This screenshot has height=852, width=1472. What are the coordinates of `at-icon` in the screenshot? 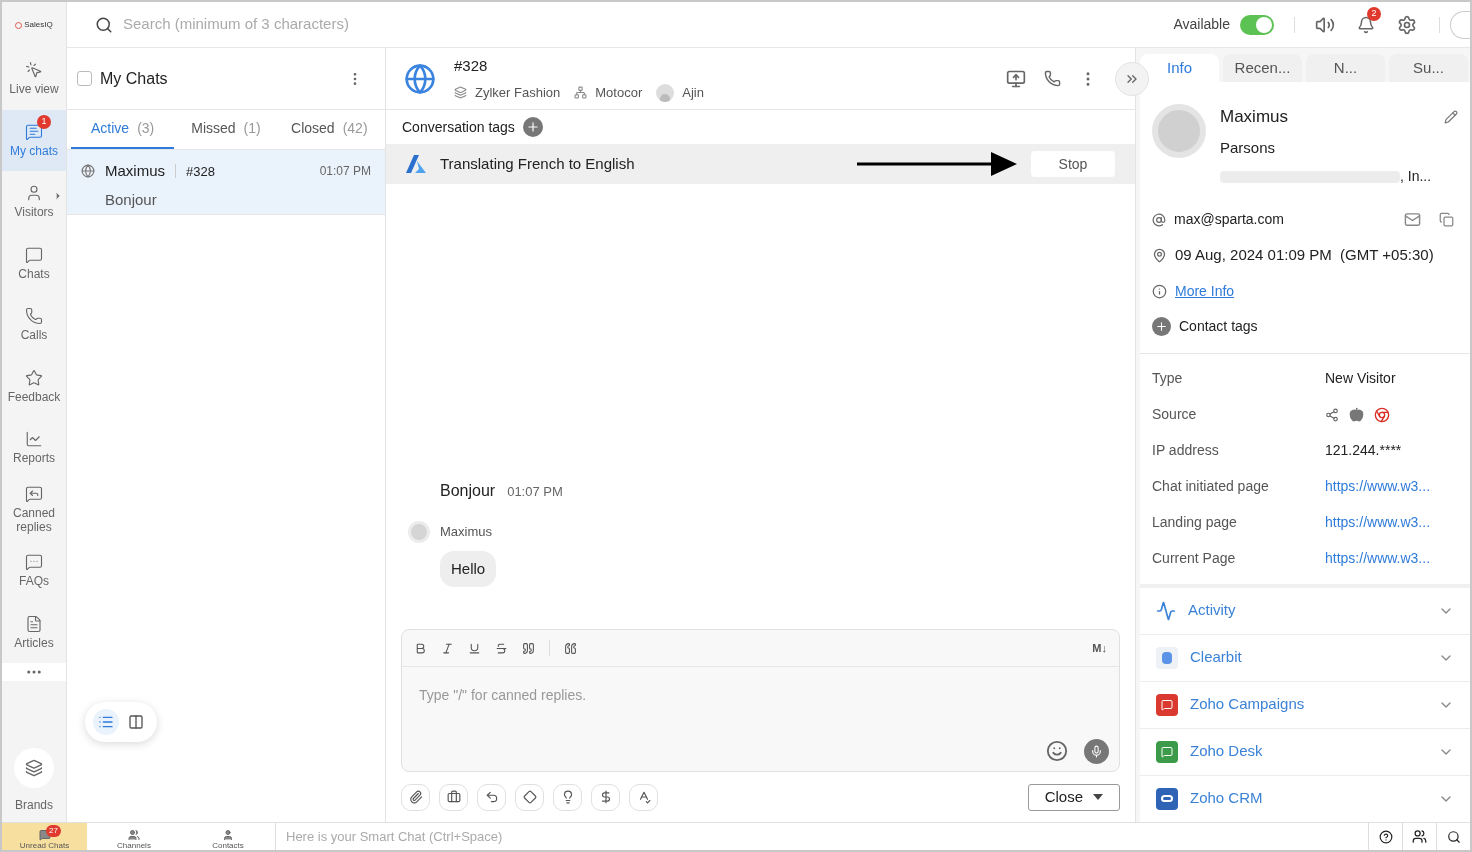 It's located at (1159, 219).